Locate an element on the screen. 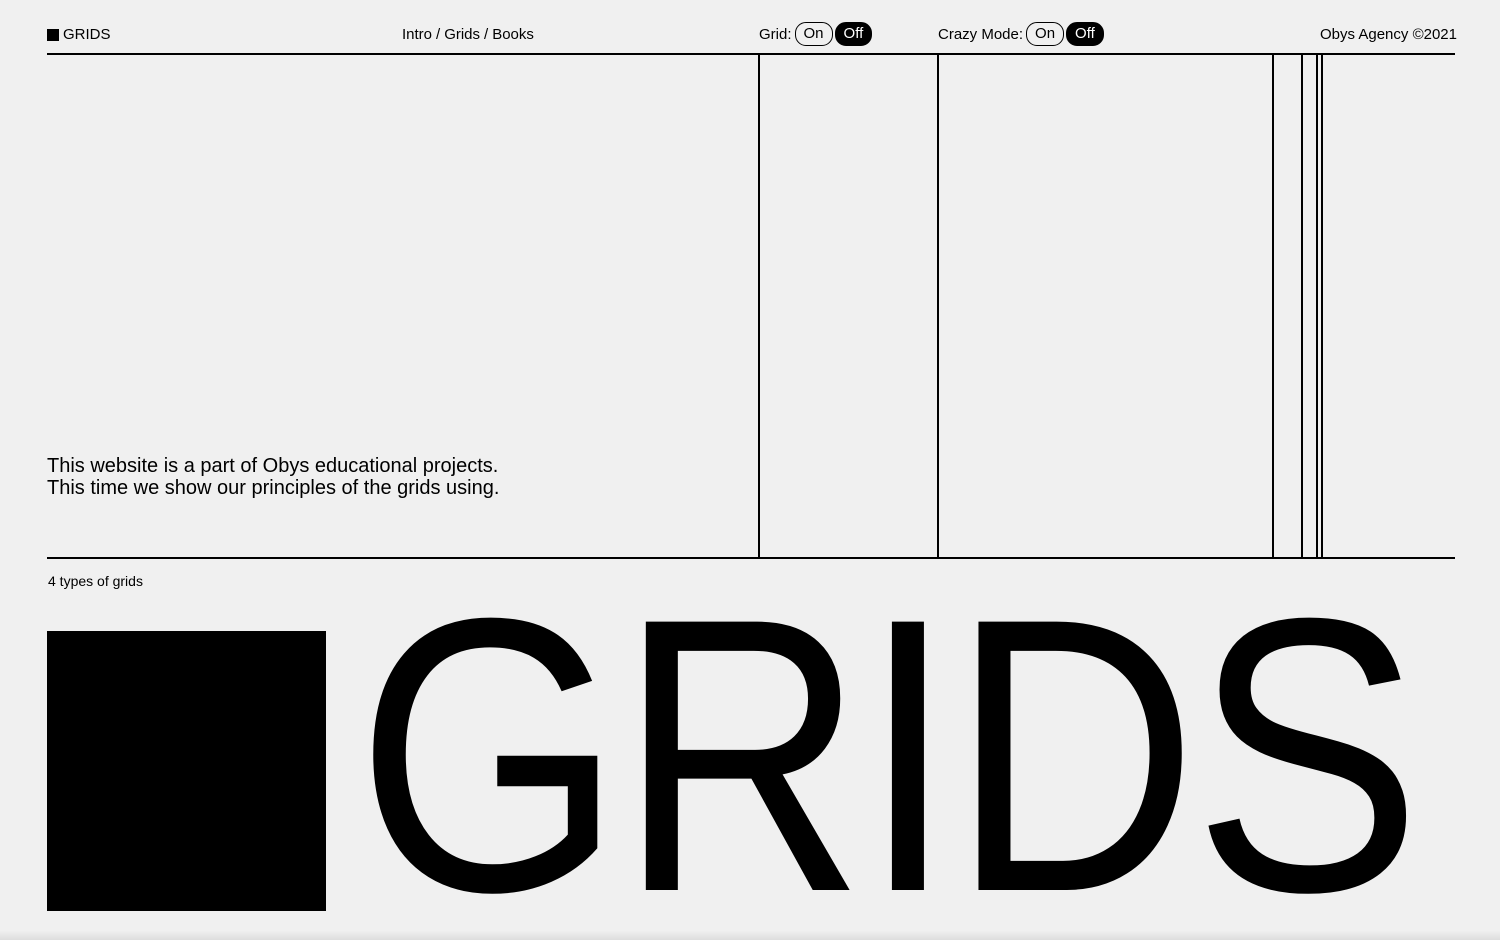  breadcrumb: Intro / Grids / Books is located at coordinates (468, 34).